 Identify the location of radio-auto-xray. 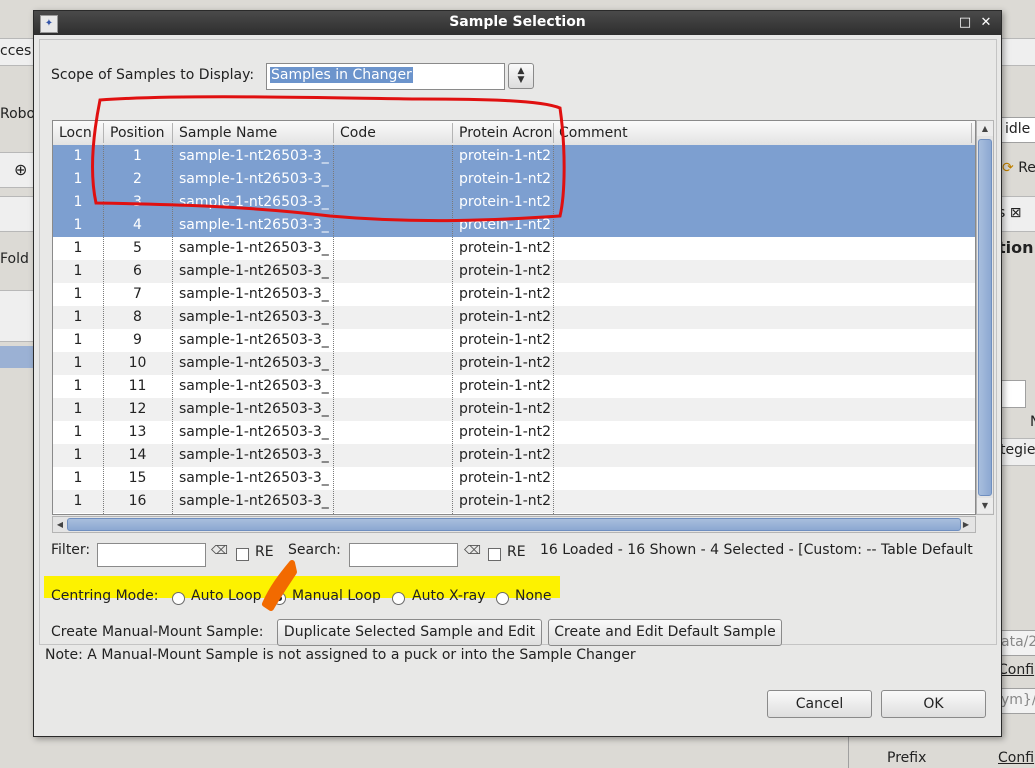
(398, 598).